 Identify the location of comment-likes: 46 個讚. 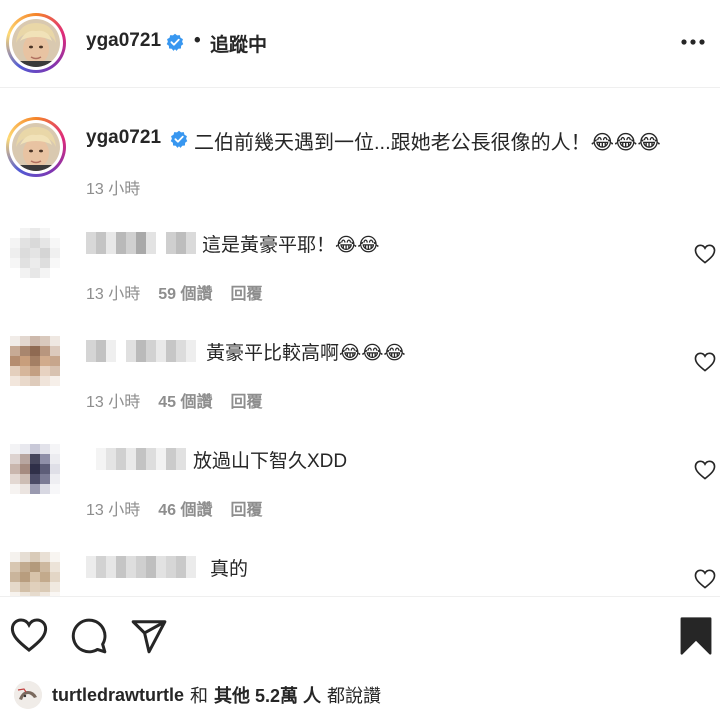
(185, 508).